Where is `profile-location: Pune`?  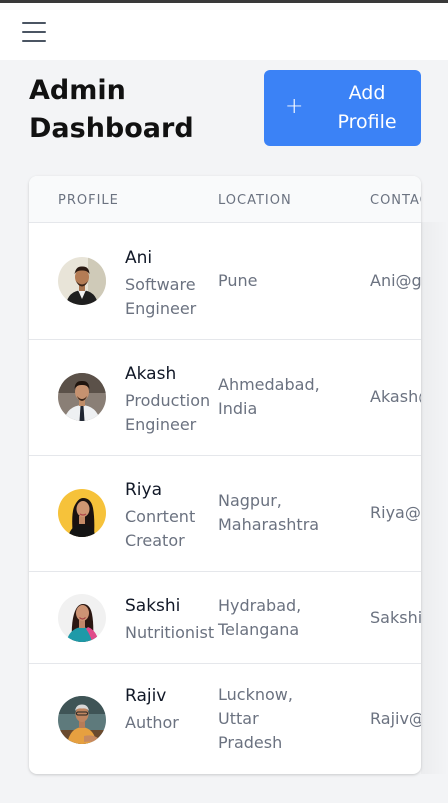
profile-location: Pune is located at coordinates (238, 280).